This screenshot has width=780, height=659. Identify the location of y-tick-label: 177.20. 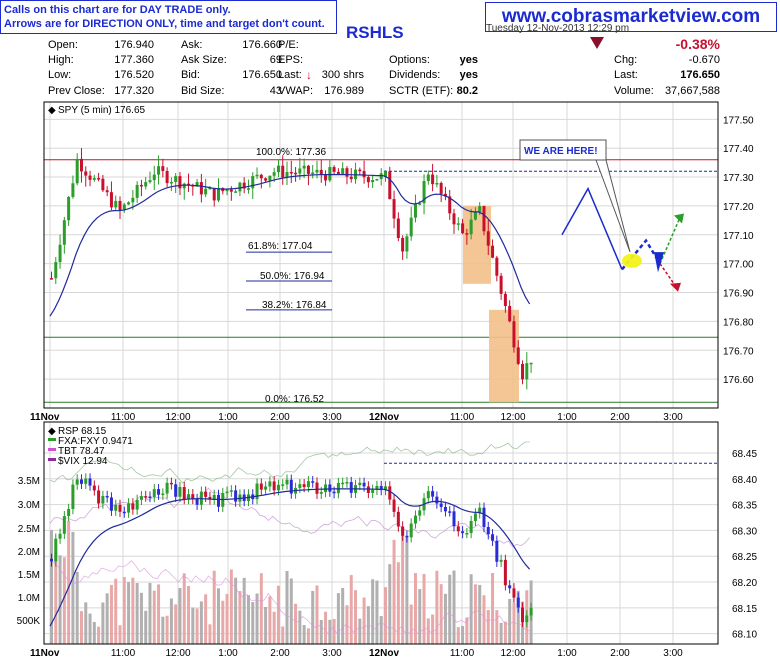
(738, 207).